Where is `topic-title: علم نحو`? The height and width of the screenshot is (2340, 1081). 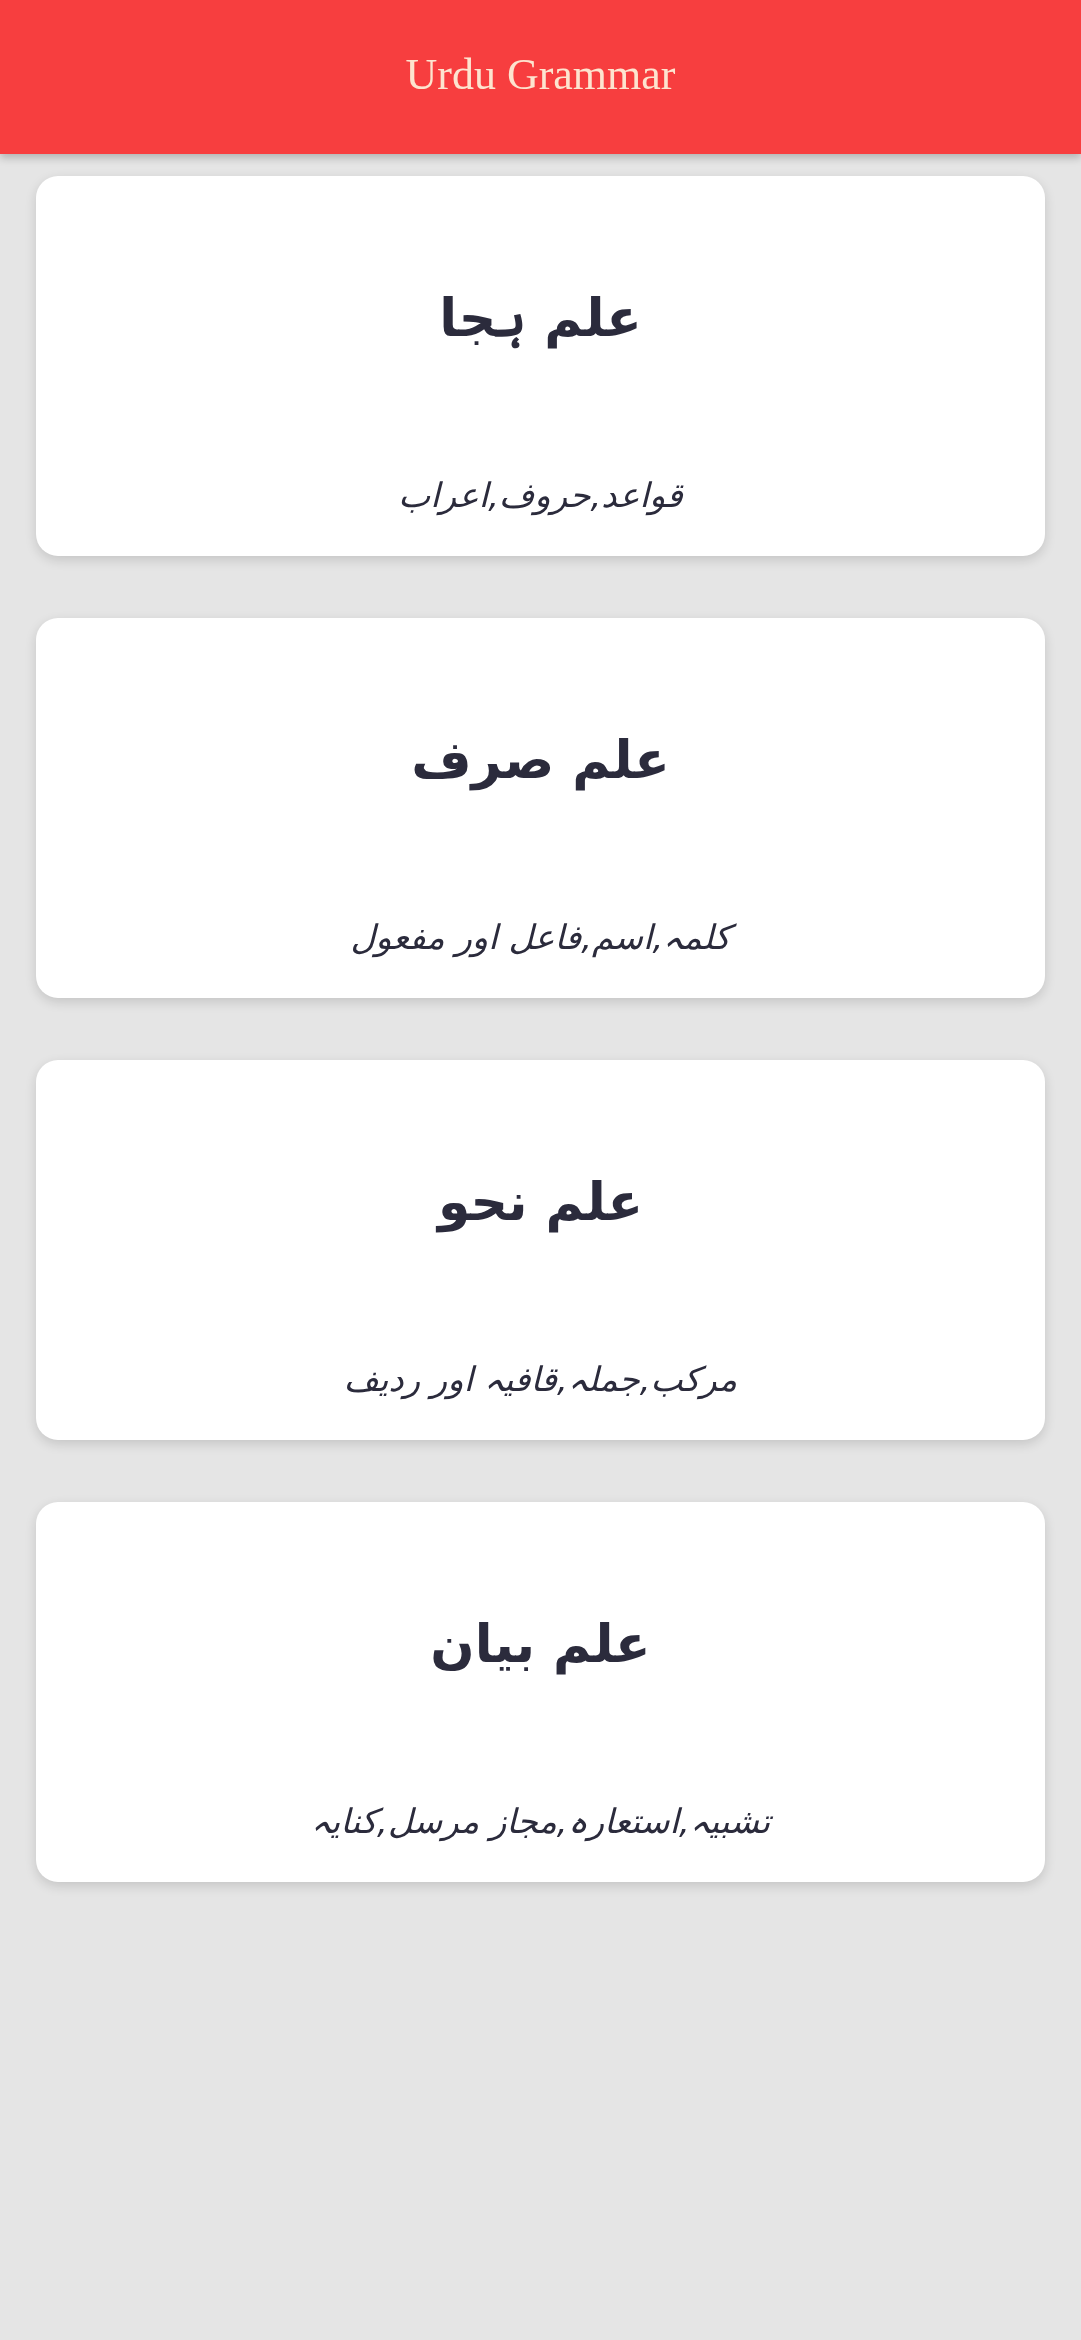
topic-title: علم نحو is located at coordinates (540, 1203).